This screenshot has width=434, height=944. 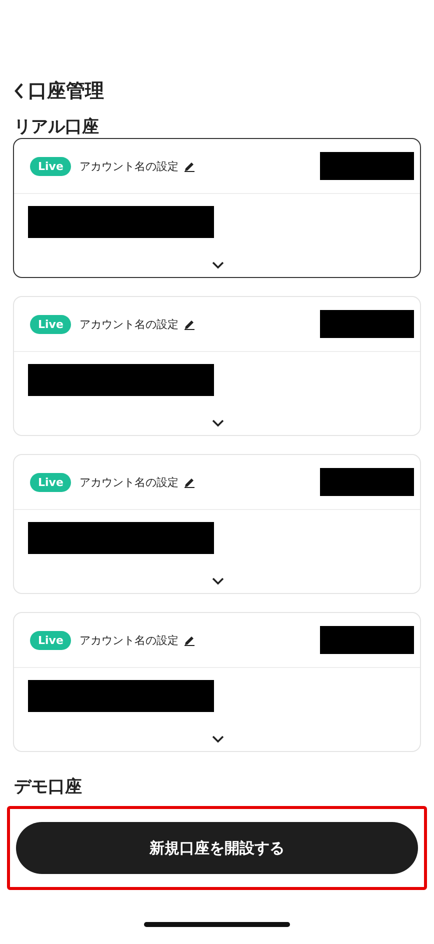 What do you see at coordinates (48, 787) in the screenshot?
I see `section-title: デモ口座` at bounding box center [48, 787].